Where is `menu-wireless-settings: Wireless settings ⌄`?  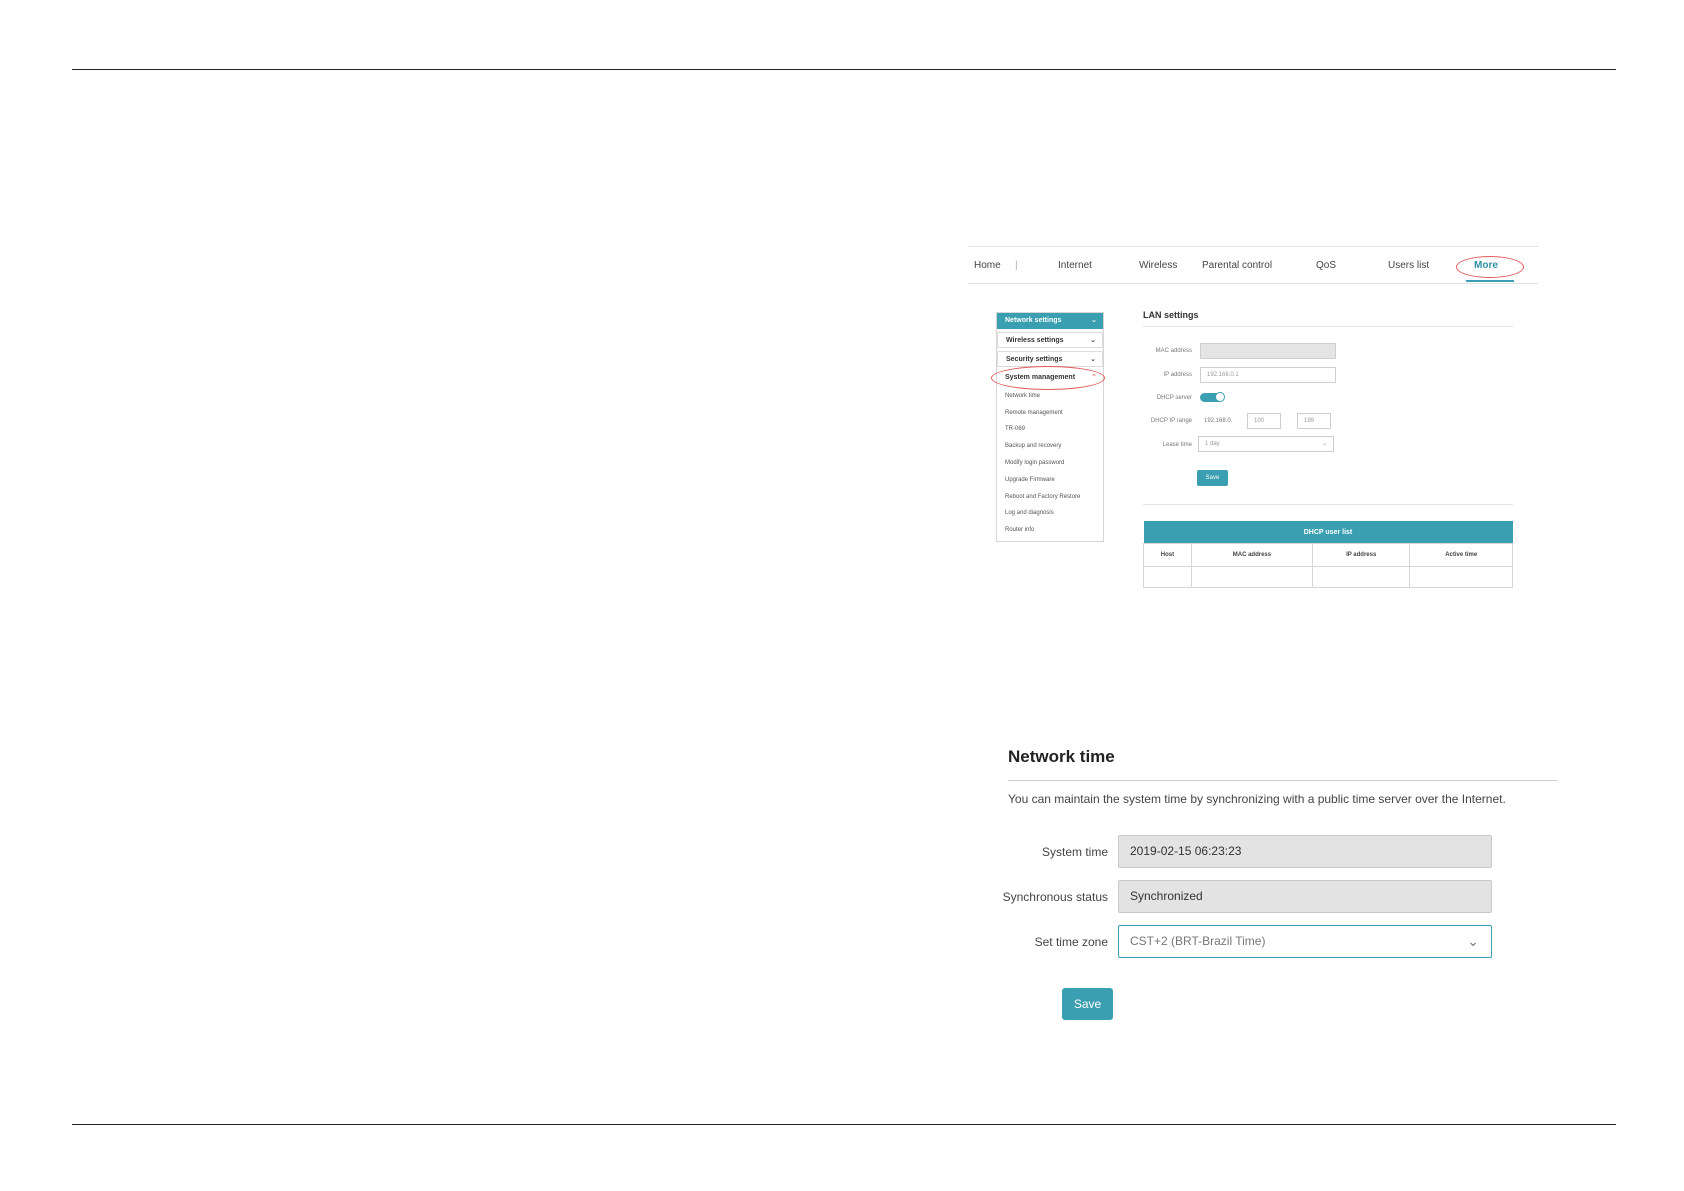
menu-wireless-settings: Wireless settings ⌄ is located at coordinates (1050, 340).